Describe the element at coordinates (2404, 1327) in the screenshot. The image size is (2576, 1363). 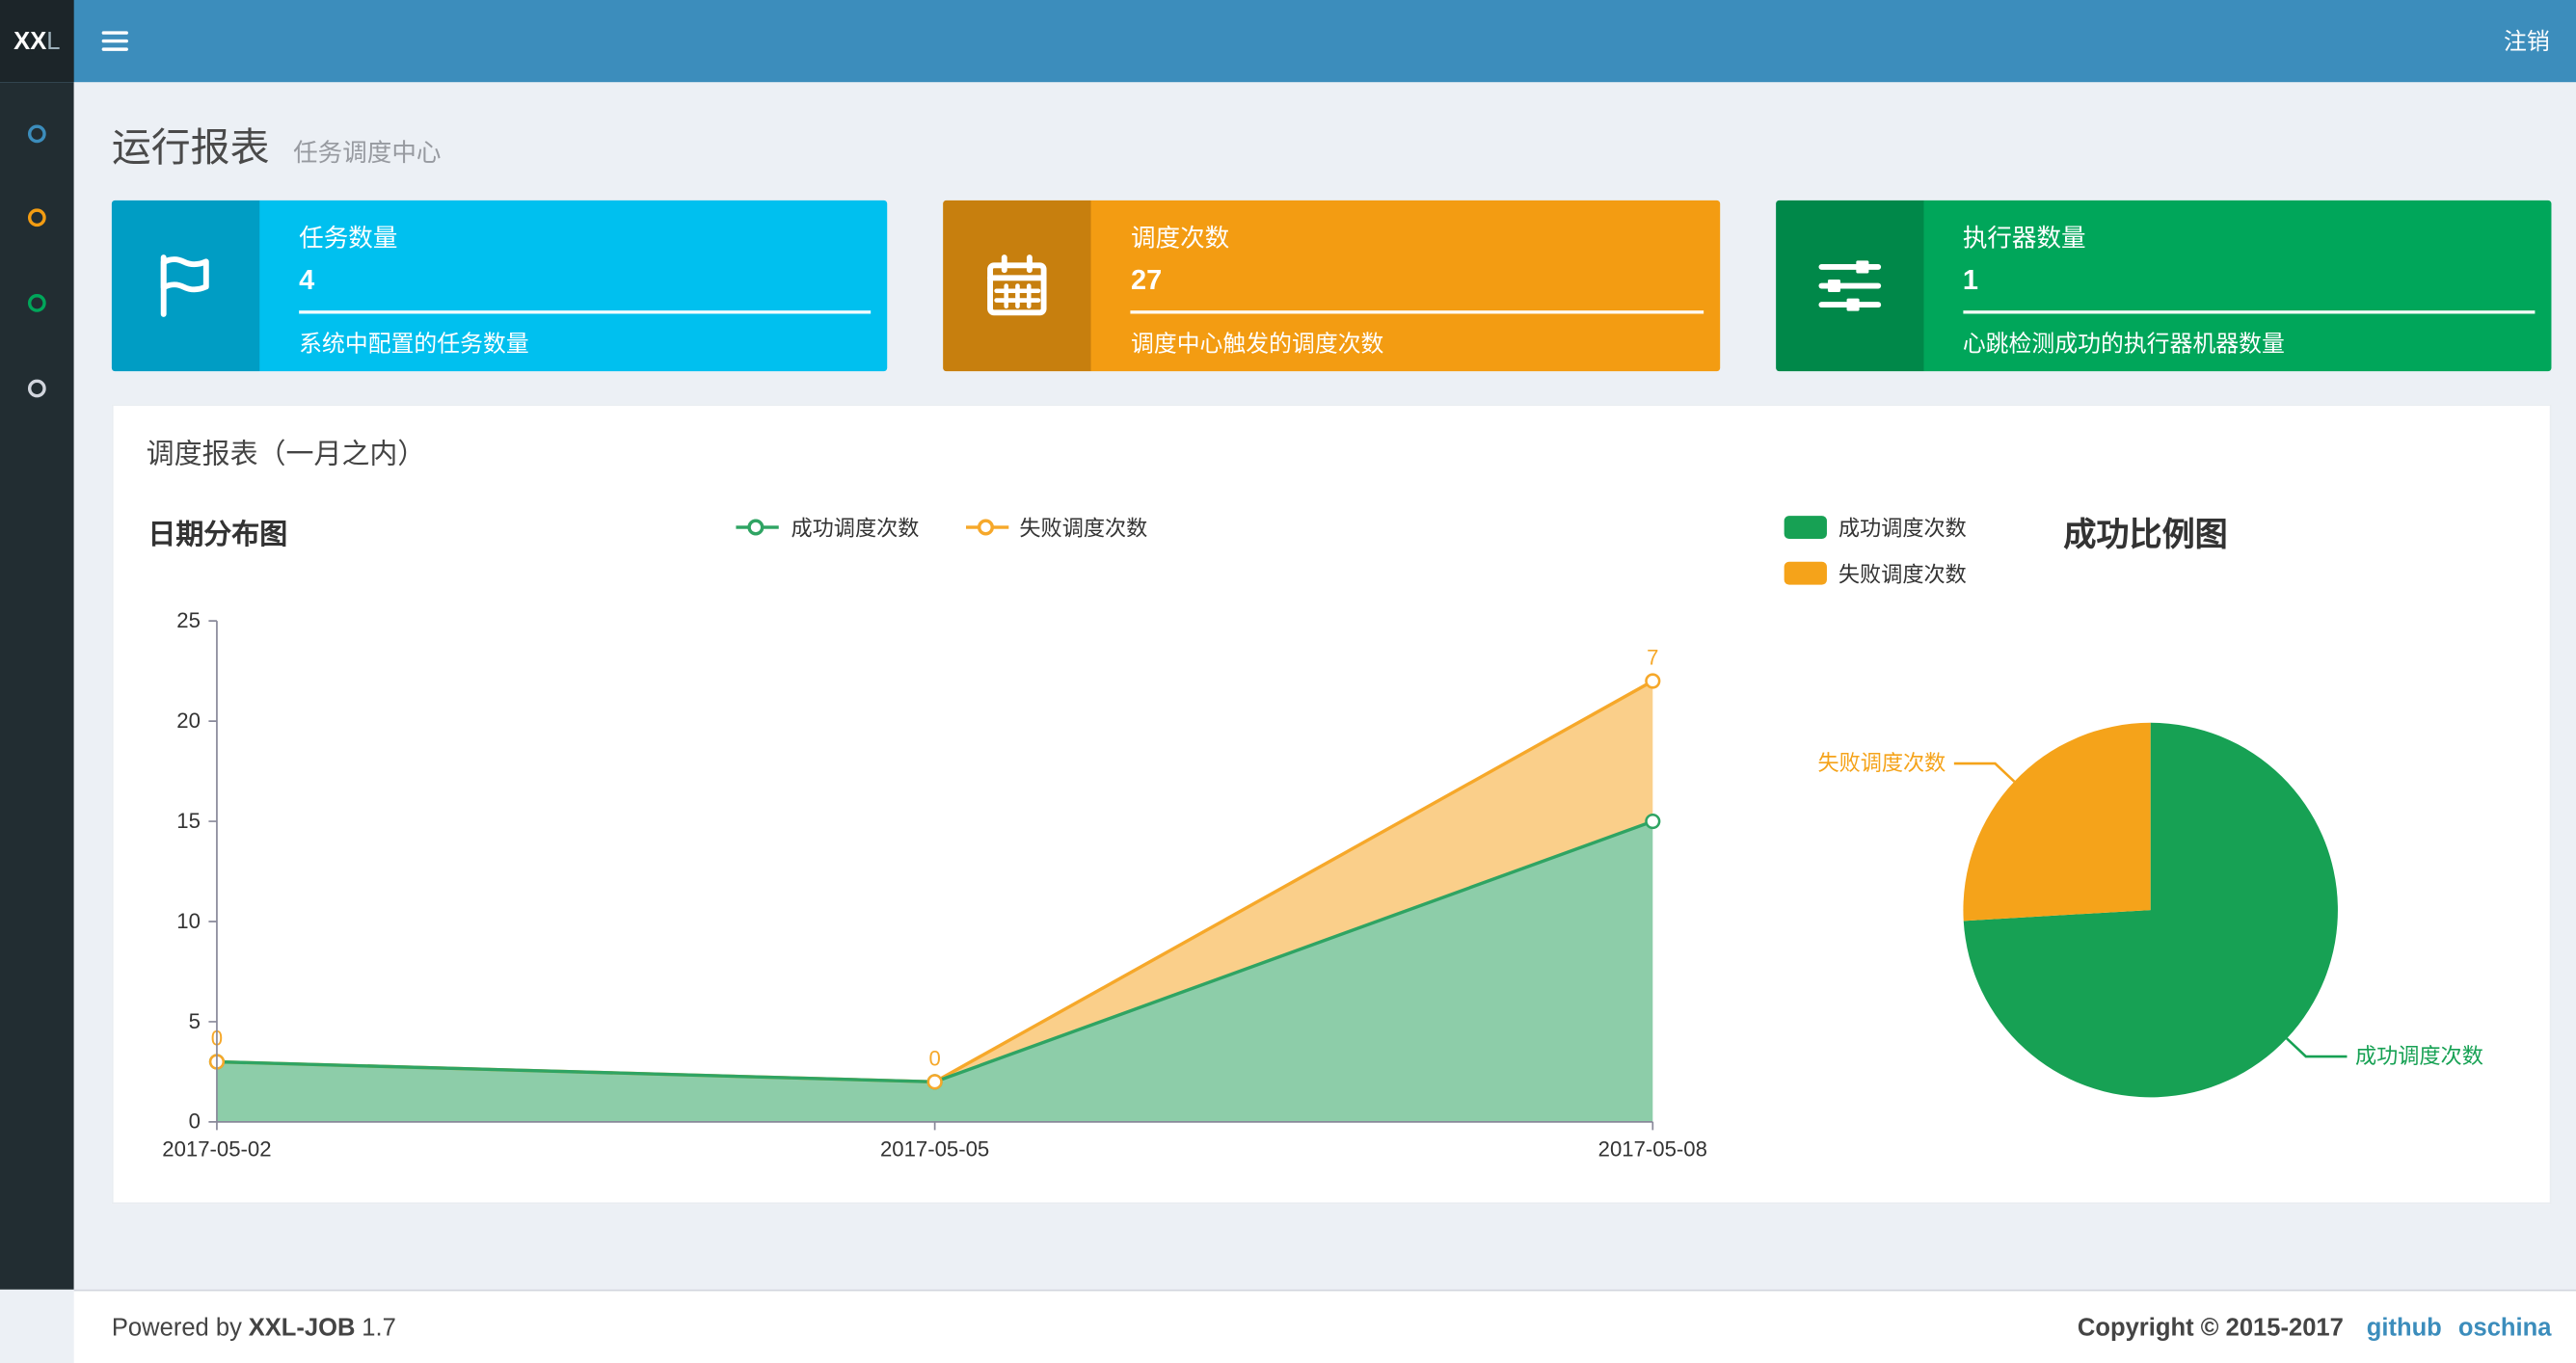
I see `github-link: github` at that location.